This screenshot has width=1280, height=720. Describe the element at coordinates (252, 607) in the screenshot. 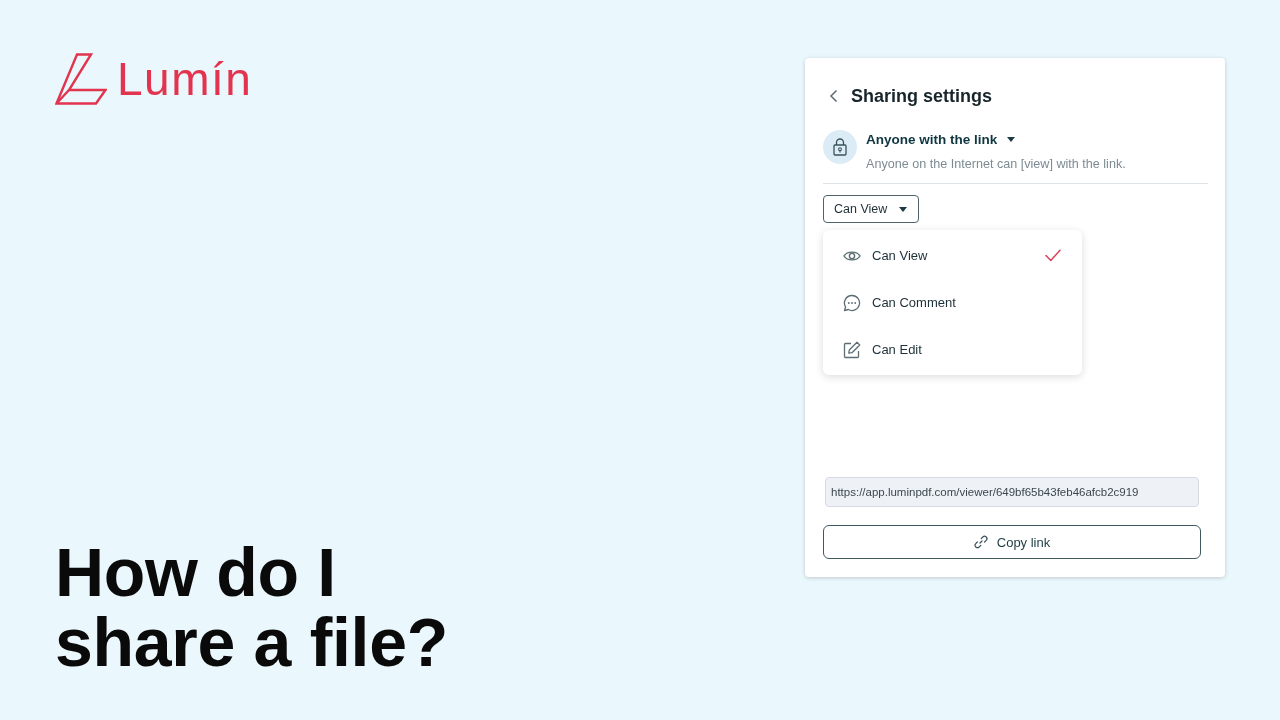

I see `headline: How do I share a file?` at that location.